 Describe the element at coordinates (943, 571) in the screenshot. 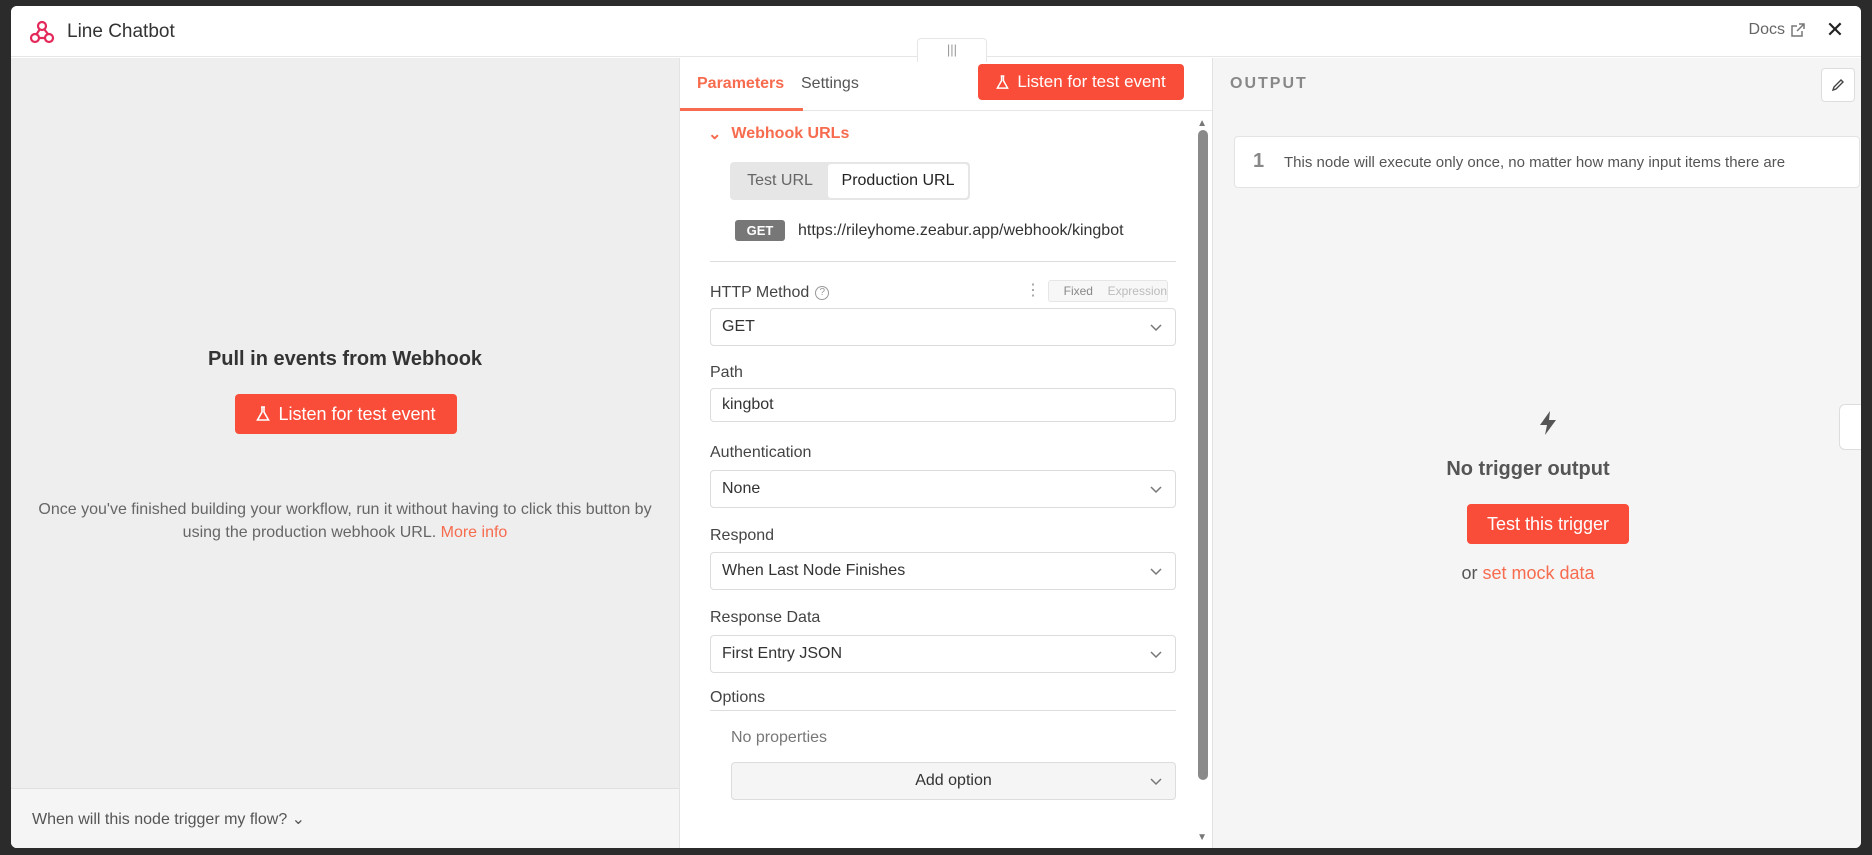

I see `respond-select: When Last Node Finishes` at that location.